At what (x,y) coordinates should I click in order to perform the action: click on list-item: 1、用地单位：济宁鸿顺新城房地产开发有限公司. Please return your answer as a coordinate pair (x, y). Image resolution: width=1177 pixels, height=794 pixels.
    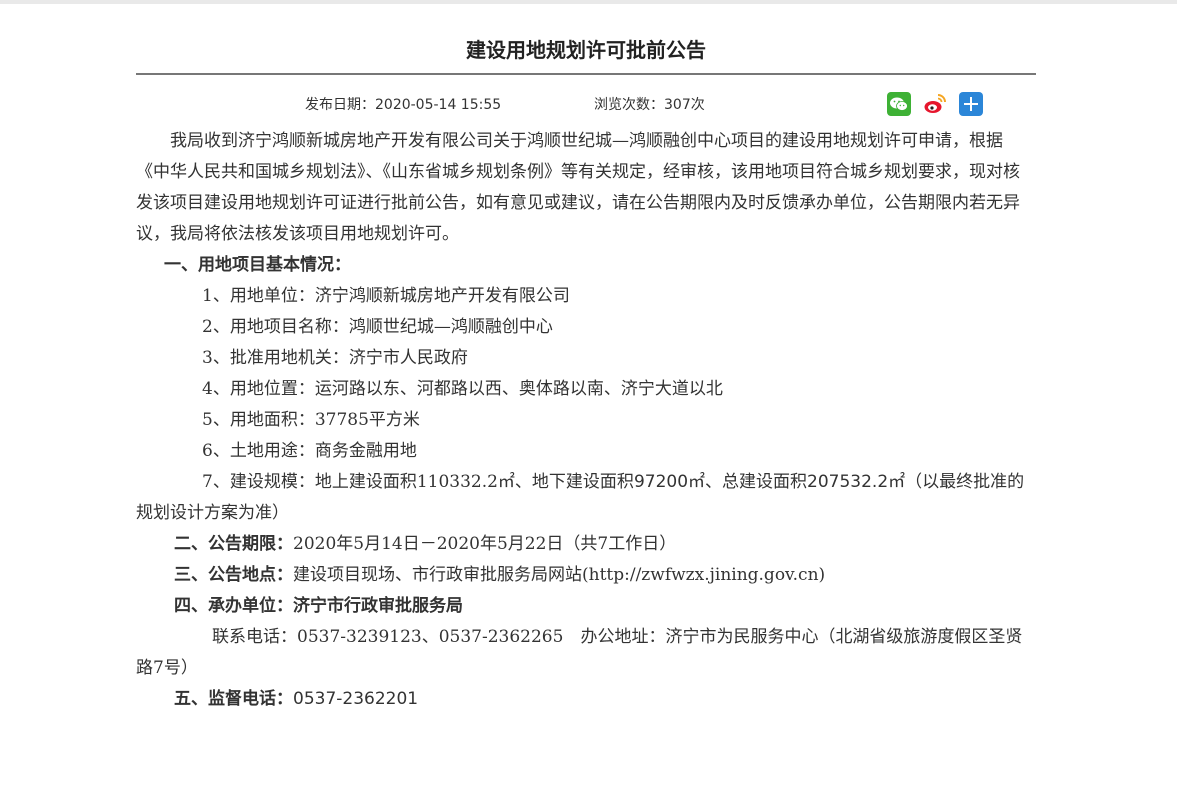
    Looking at the image, I should click on (386, 296).